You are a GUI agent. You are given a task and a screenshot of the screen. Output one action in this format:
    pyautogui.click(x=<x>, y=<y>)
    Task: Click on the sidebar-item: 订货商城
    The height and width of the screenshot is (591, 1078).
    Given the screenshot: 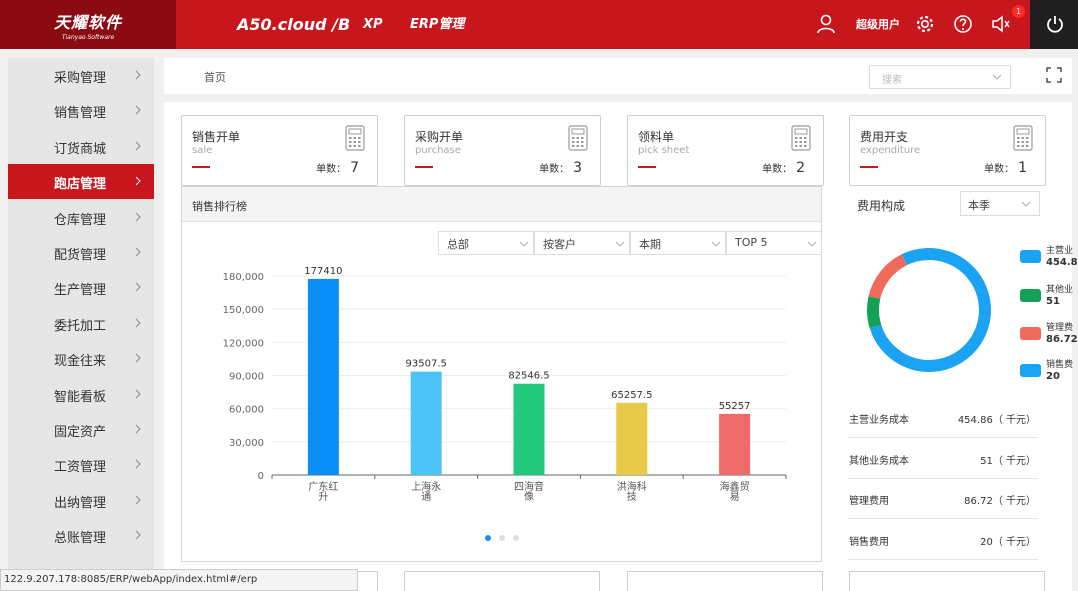 What is the action you would take?
    pyautogui.click(x=81, y=146)
    